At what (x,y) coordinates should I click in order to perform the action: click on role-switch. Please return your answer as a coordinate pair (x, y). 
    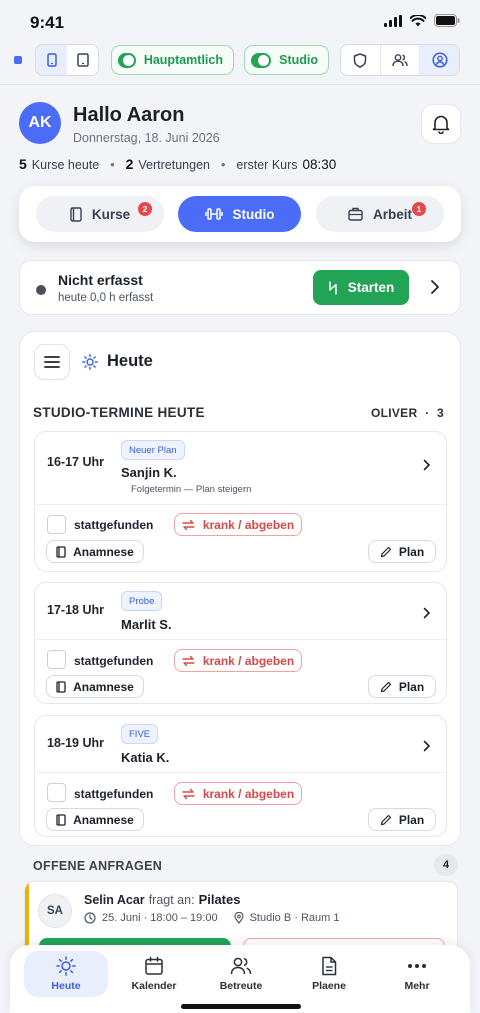
    Looking at the image, I should click on (400, 60).